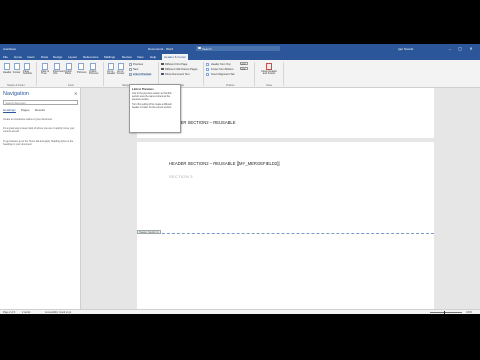  What do you see at coordinates (16, 85) in the screenshot?
I see `group-header-footer: Header & Footer` at bounding box center [16, 85].